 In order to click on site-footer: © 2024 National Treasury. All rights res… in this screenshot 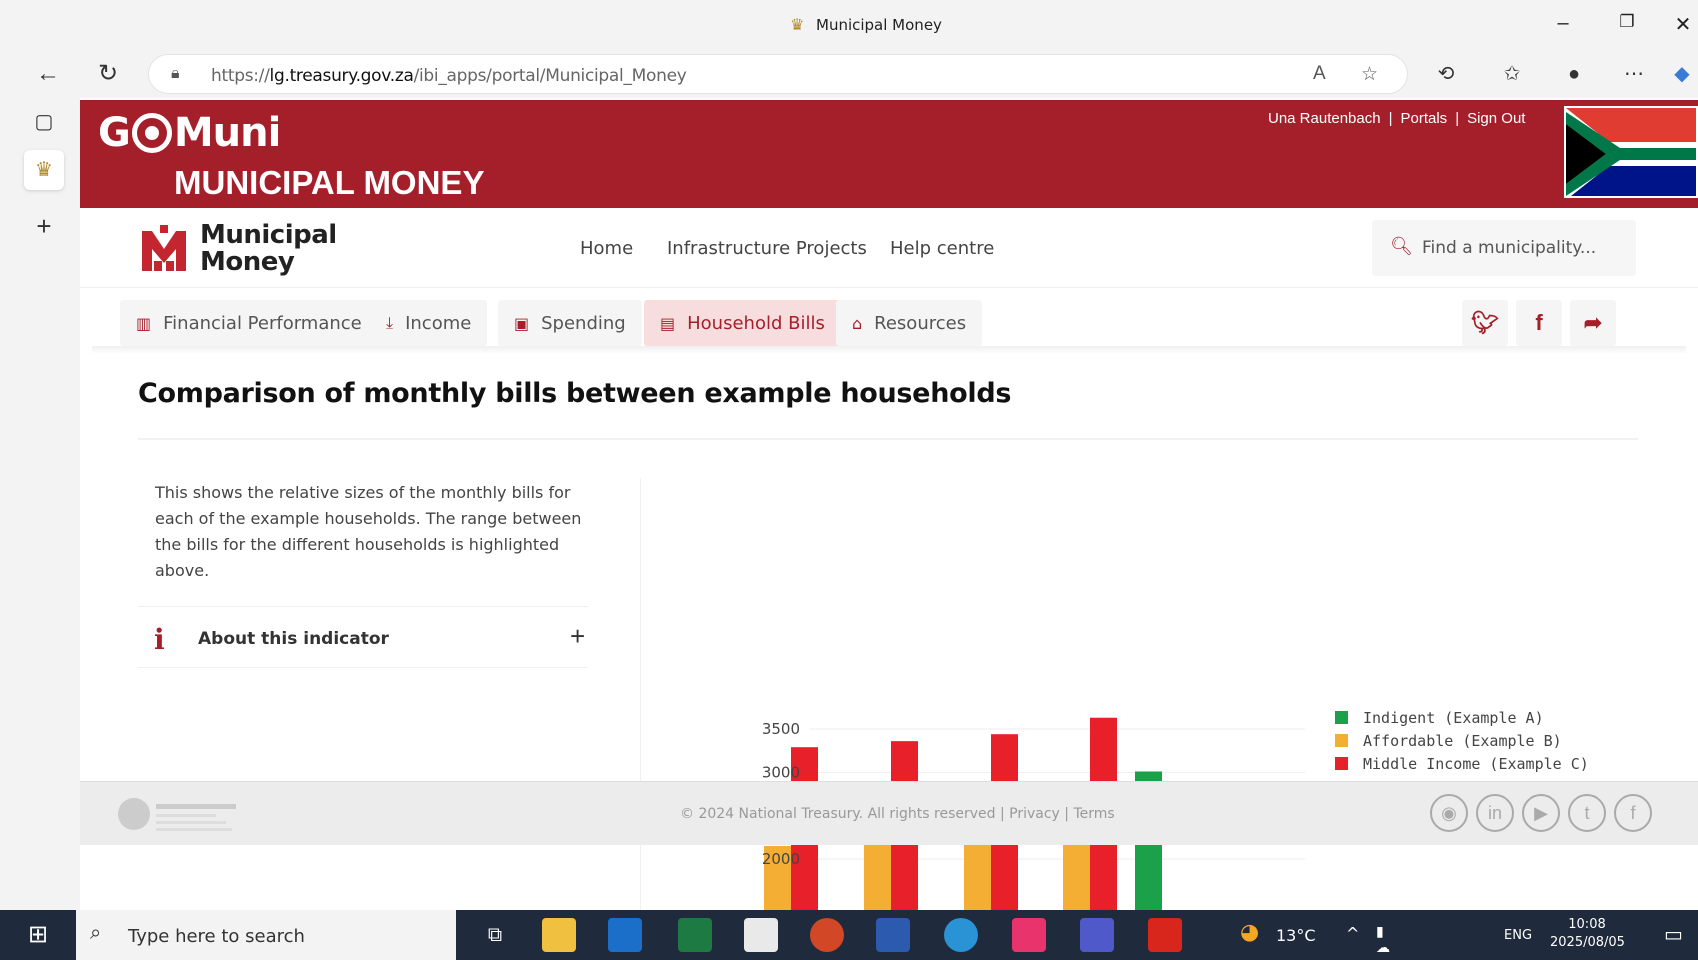, I will do `click(889, 813)`.